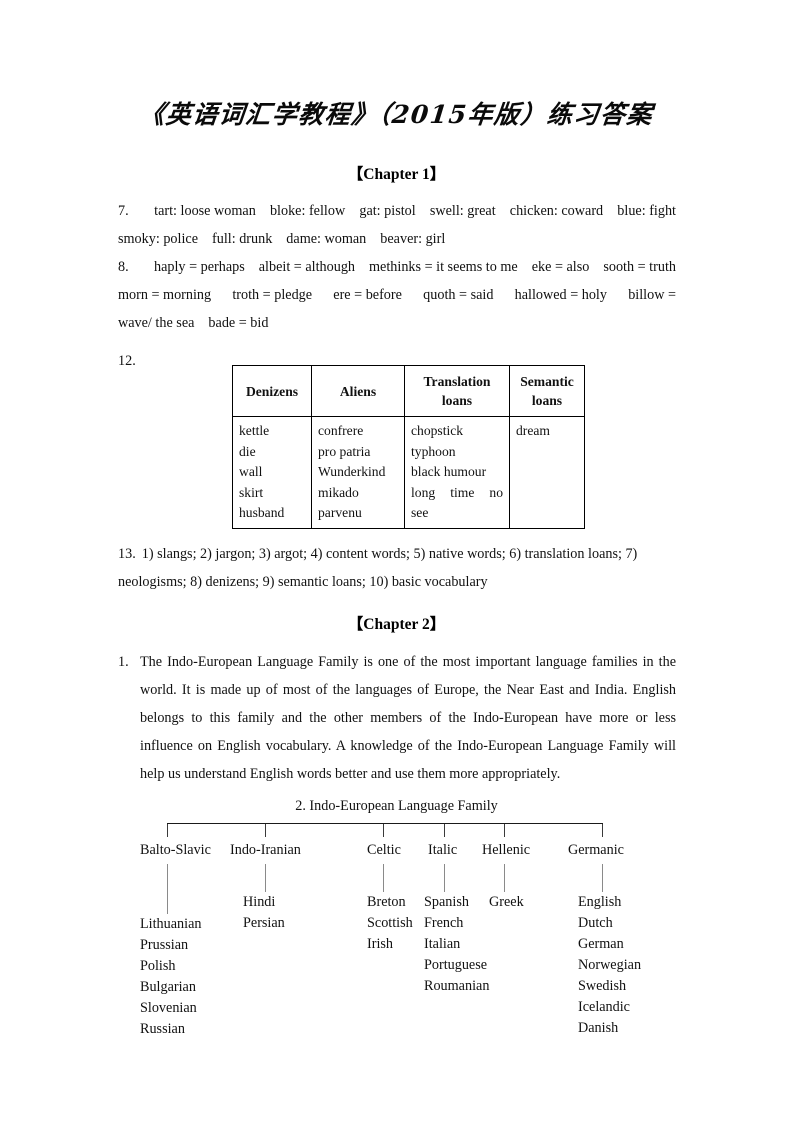  What do you see at coordinates (596, 850) in the screenshot?
I see `branch-label-germanic: Germanic` at bounding box center [596, 850].